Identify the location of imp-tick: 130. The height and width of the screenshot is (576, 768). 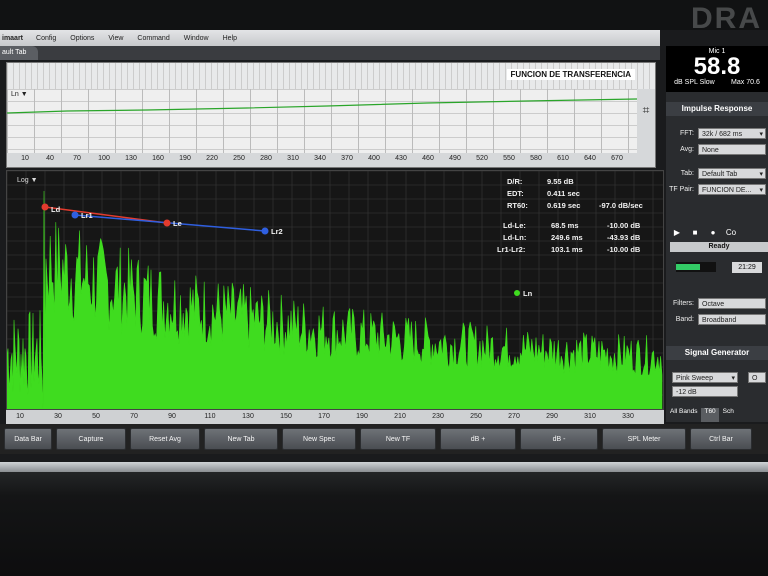
(248, 416).